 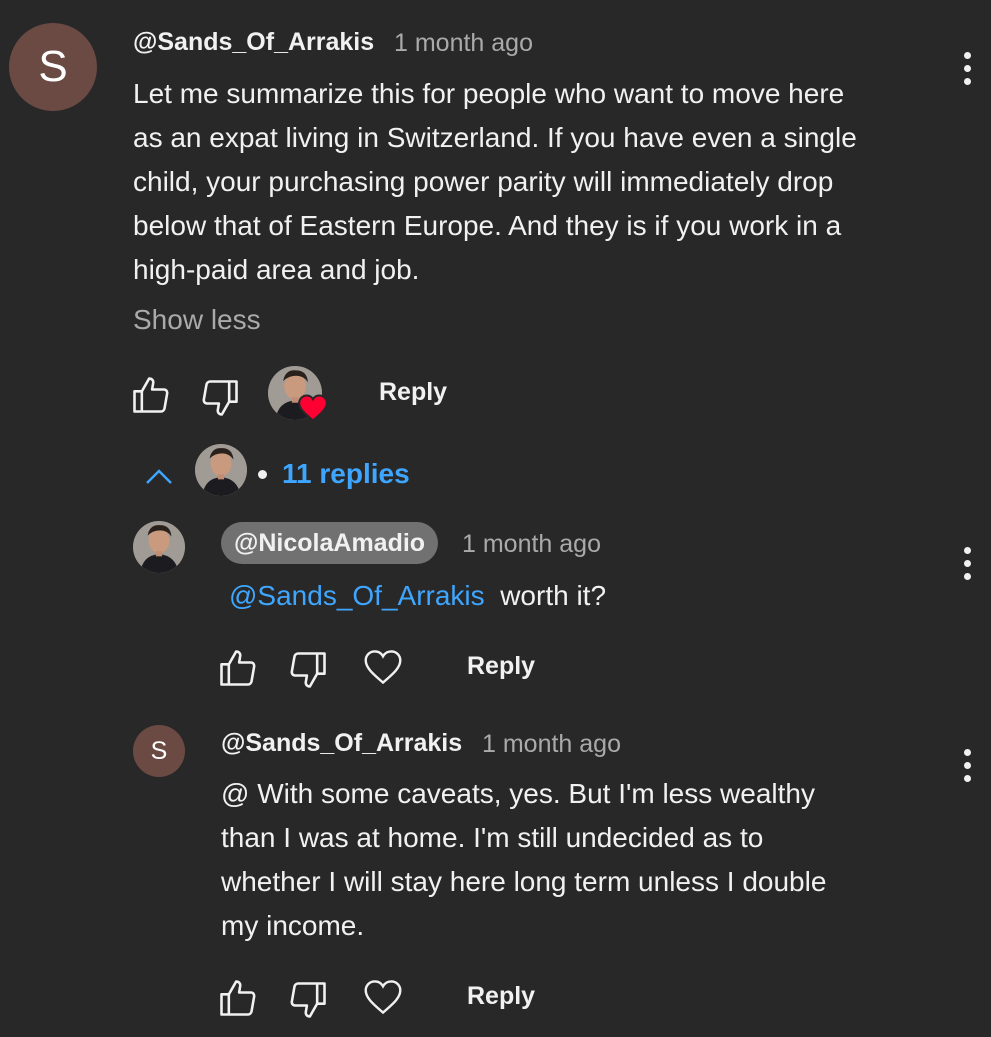 I want to click on replies-avatar, so click(x=221, y=470).